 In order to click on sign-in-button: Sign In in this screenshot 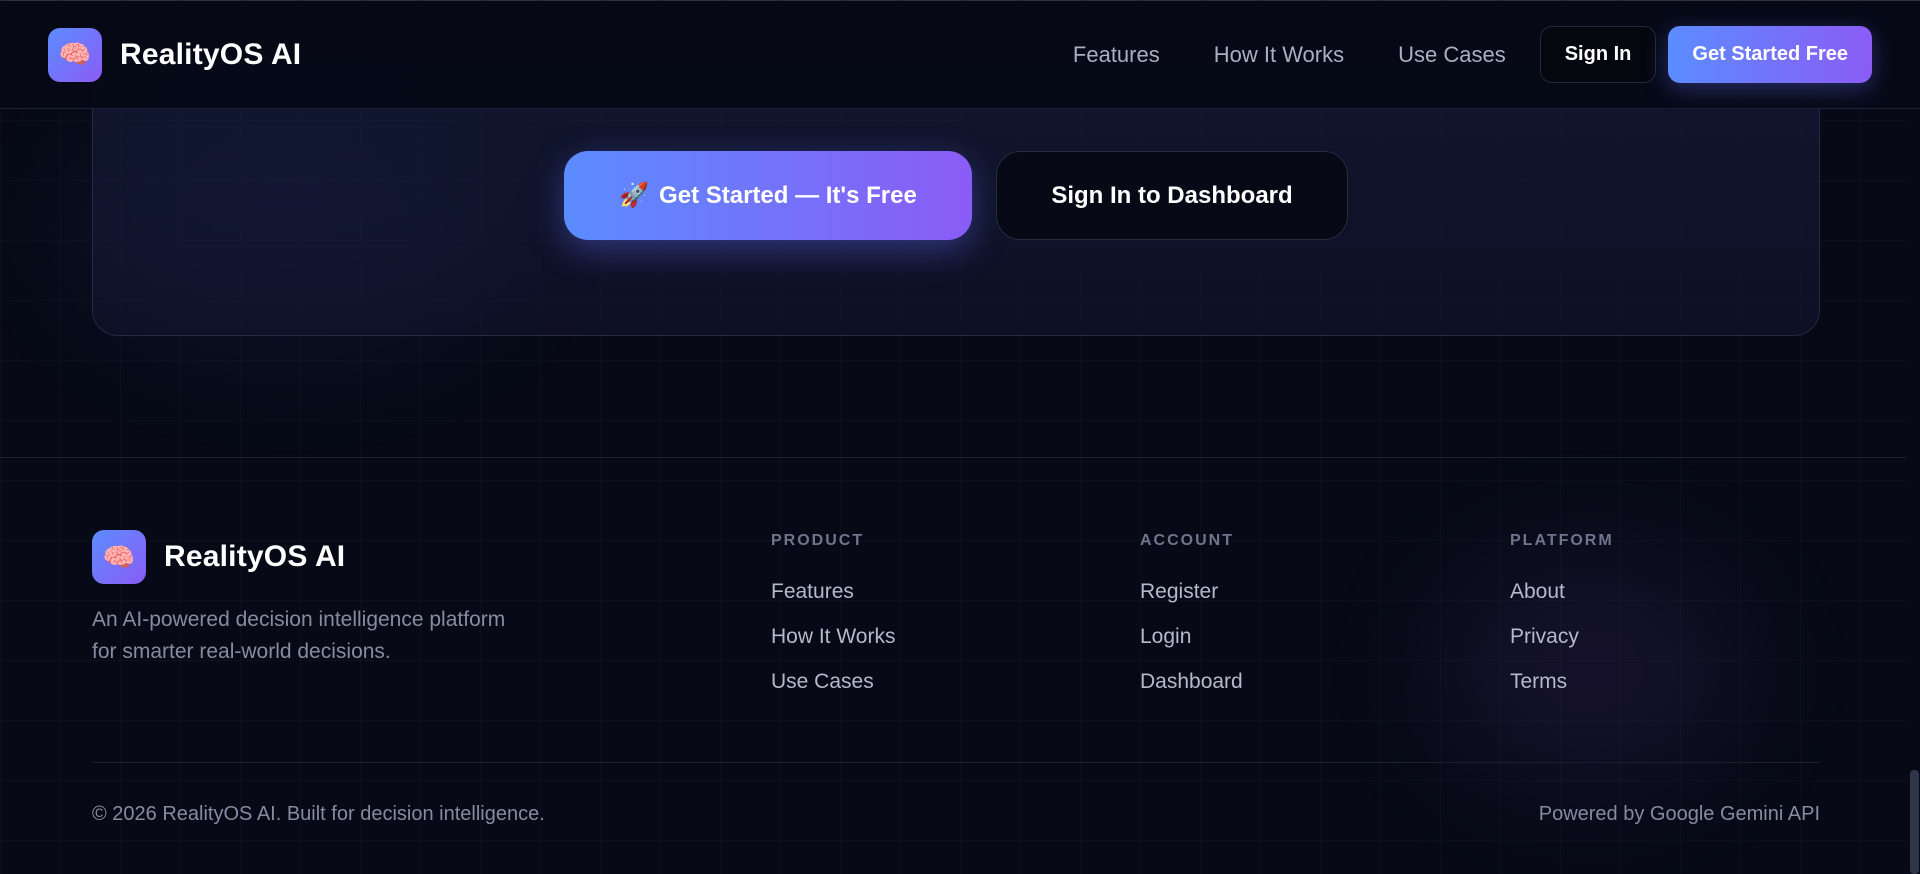, I will do `click(1598, 54)`.